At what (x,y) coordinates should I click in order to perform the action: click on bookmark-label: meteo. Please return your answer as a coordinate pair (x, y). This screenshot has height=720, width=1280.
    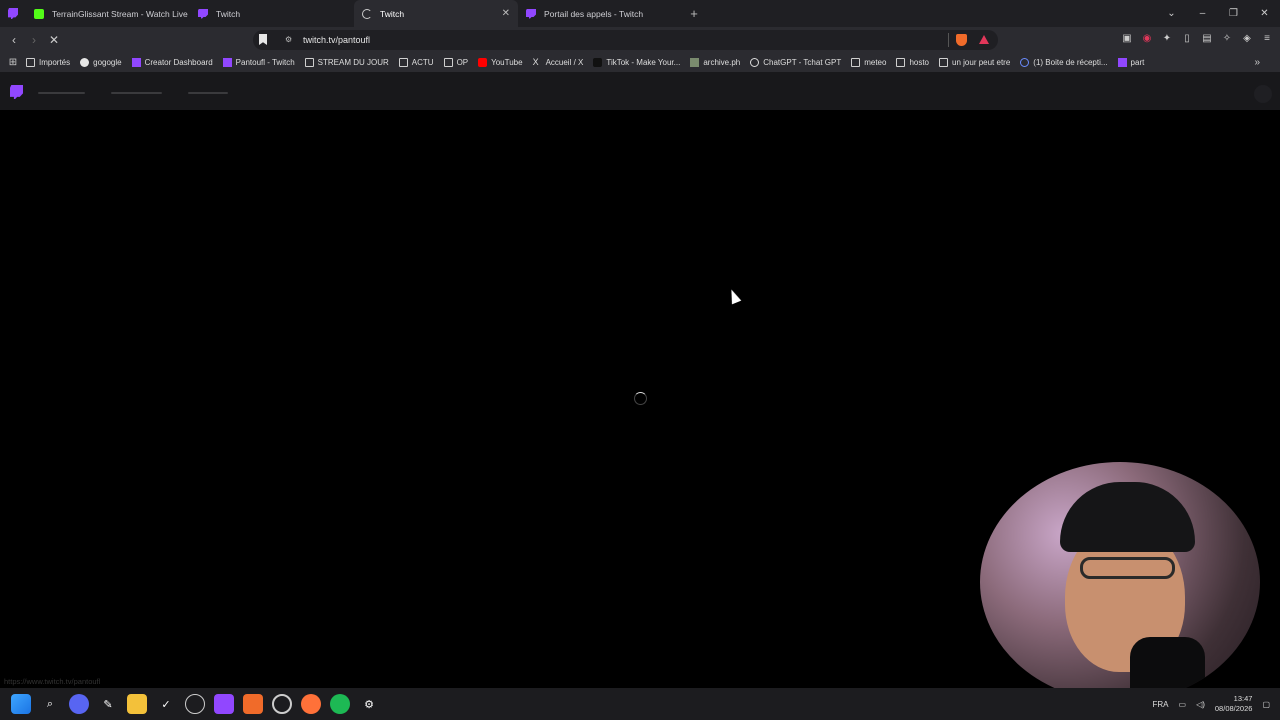
    Looking at the image, I should click on (875, 62).